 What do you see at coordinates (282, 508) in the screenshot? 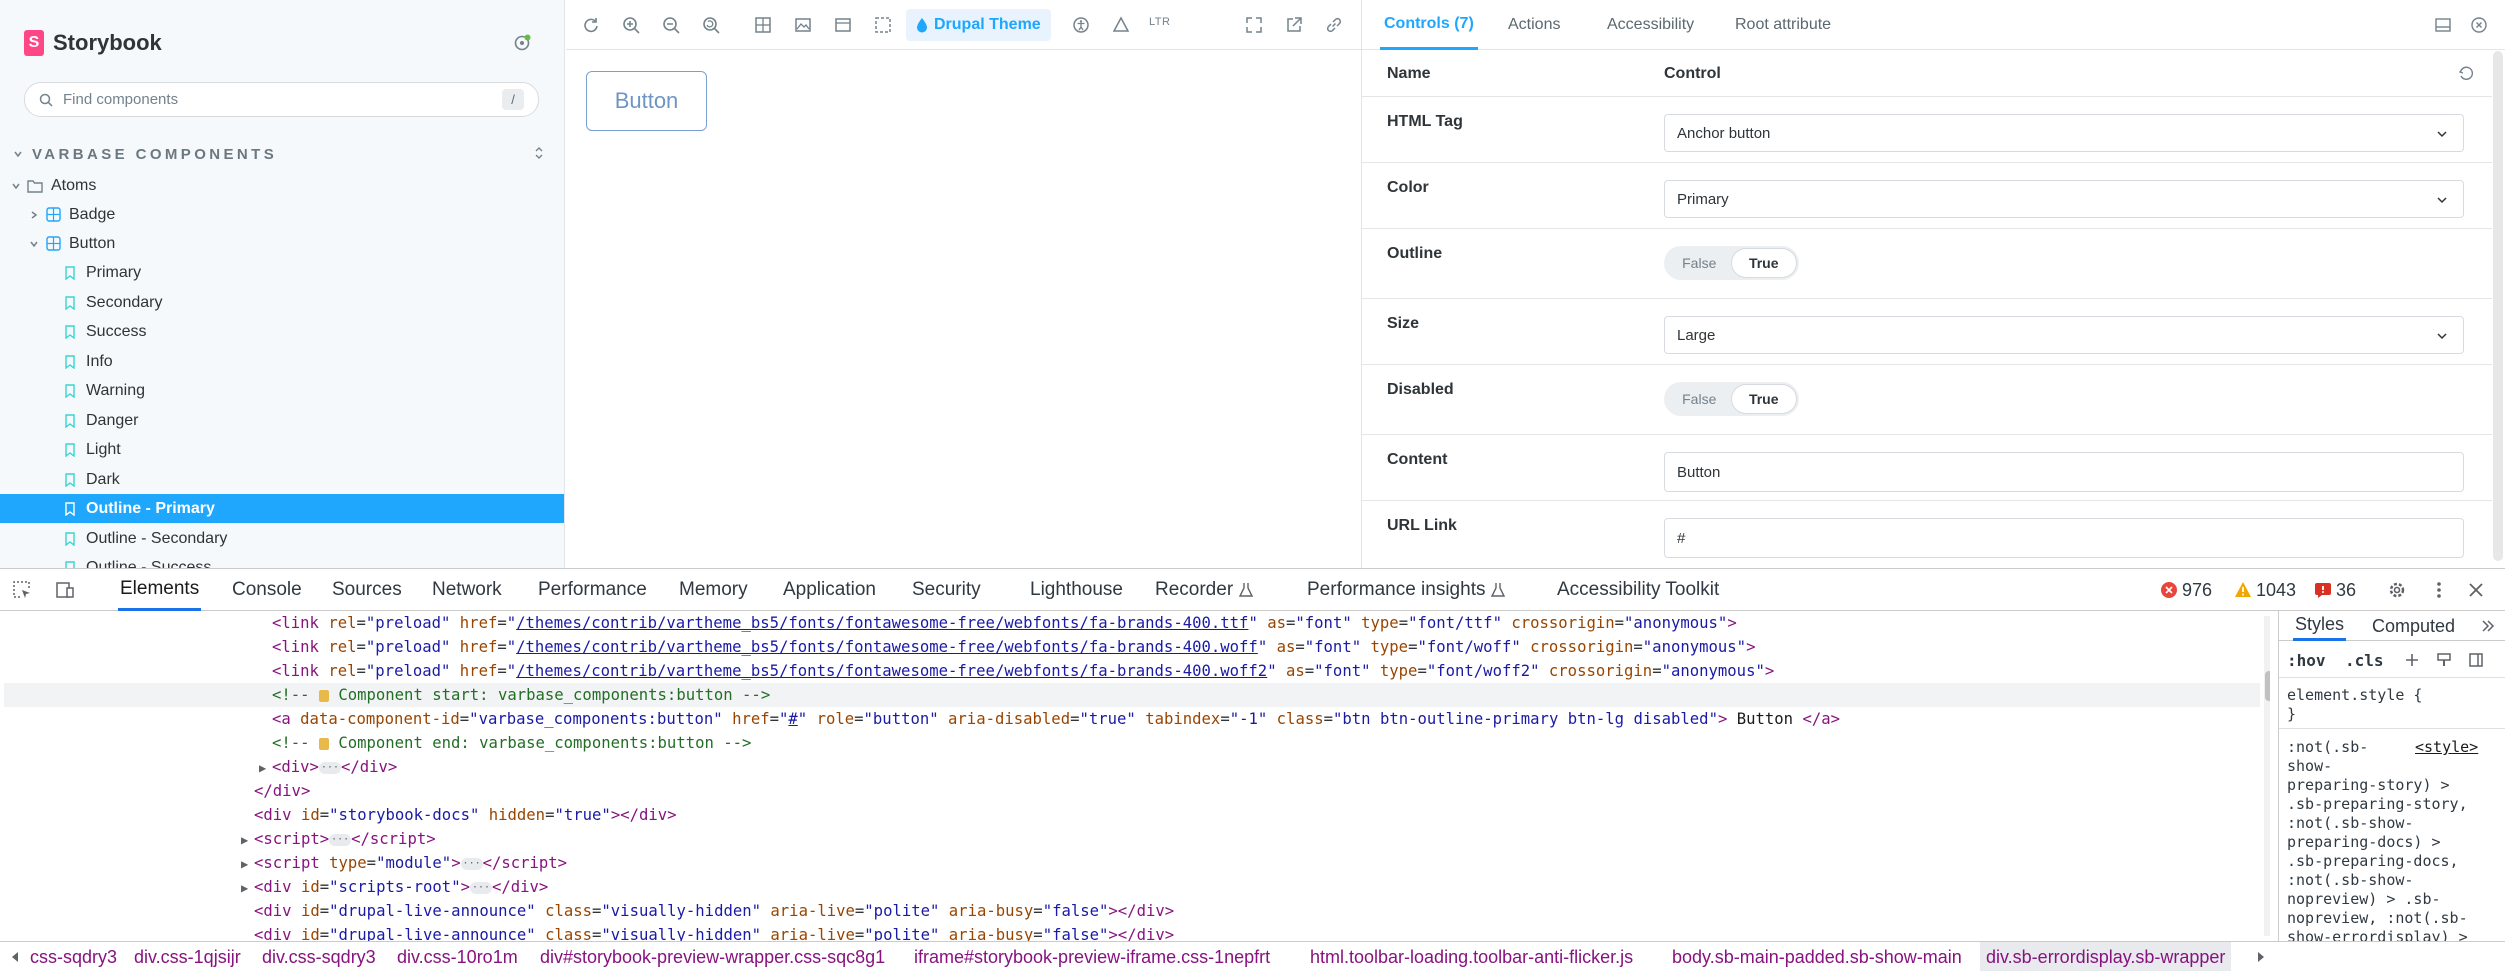
I see `tree-item-story-selected: Outline - Primary` at bounding box center [282, 508].